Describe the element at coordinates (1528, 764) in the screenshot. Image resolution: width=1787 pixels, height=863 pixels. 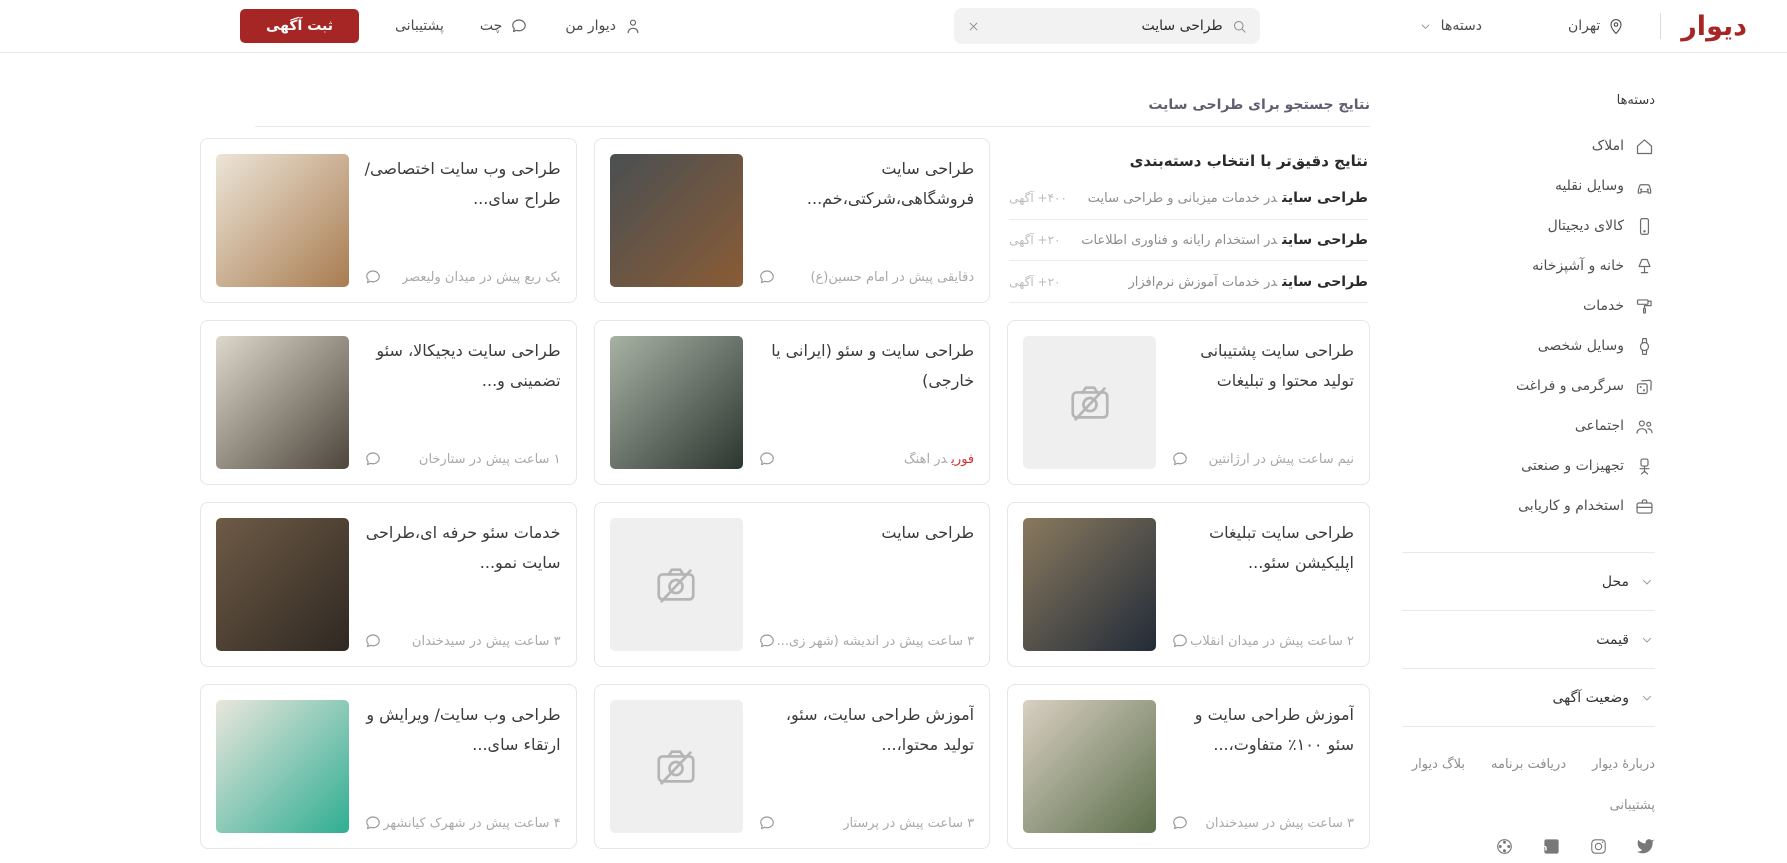
I see `sidebar-footer-link: دریافت برنامه` at that location.